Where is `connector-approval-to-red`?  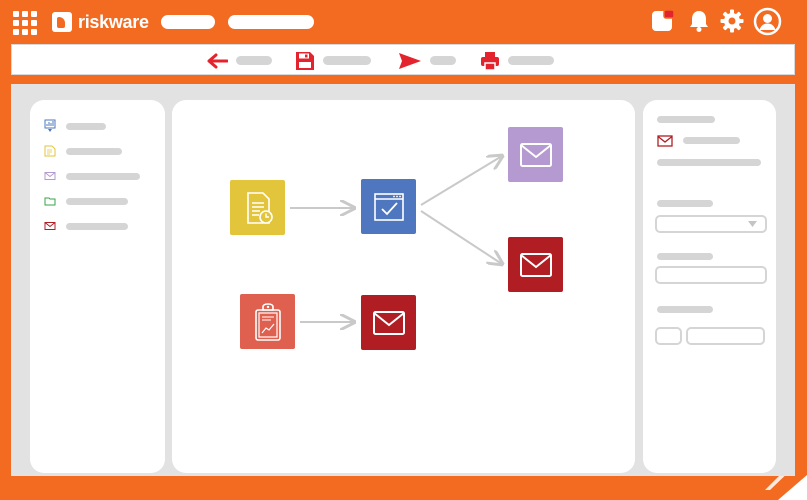
connector-approval-to-red is located at coordinates (461, 237).